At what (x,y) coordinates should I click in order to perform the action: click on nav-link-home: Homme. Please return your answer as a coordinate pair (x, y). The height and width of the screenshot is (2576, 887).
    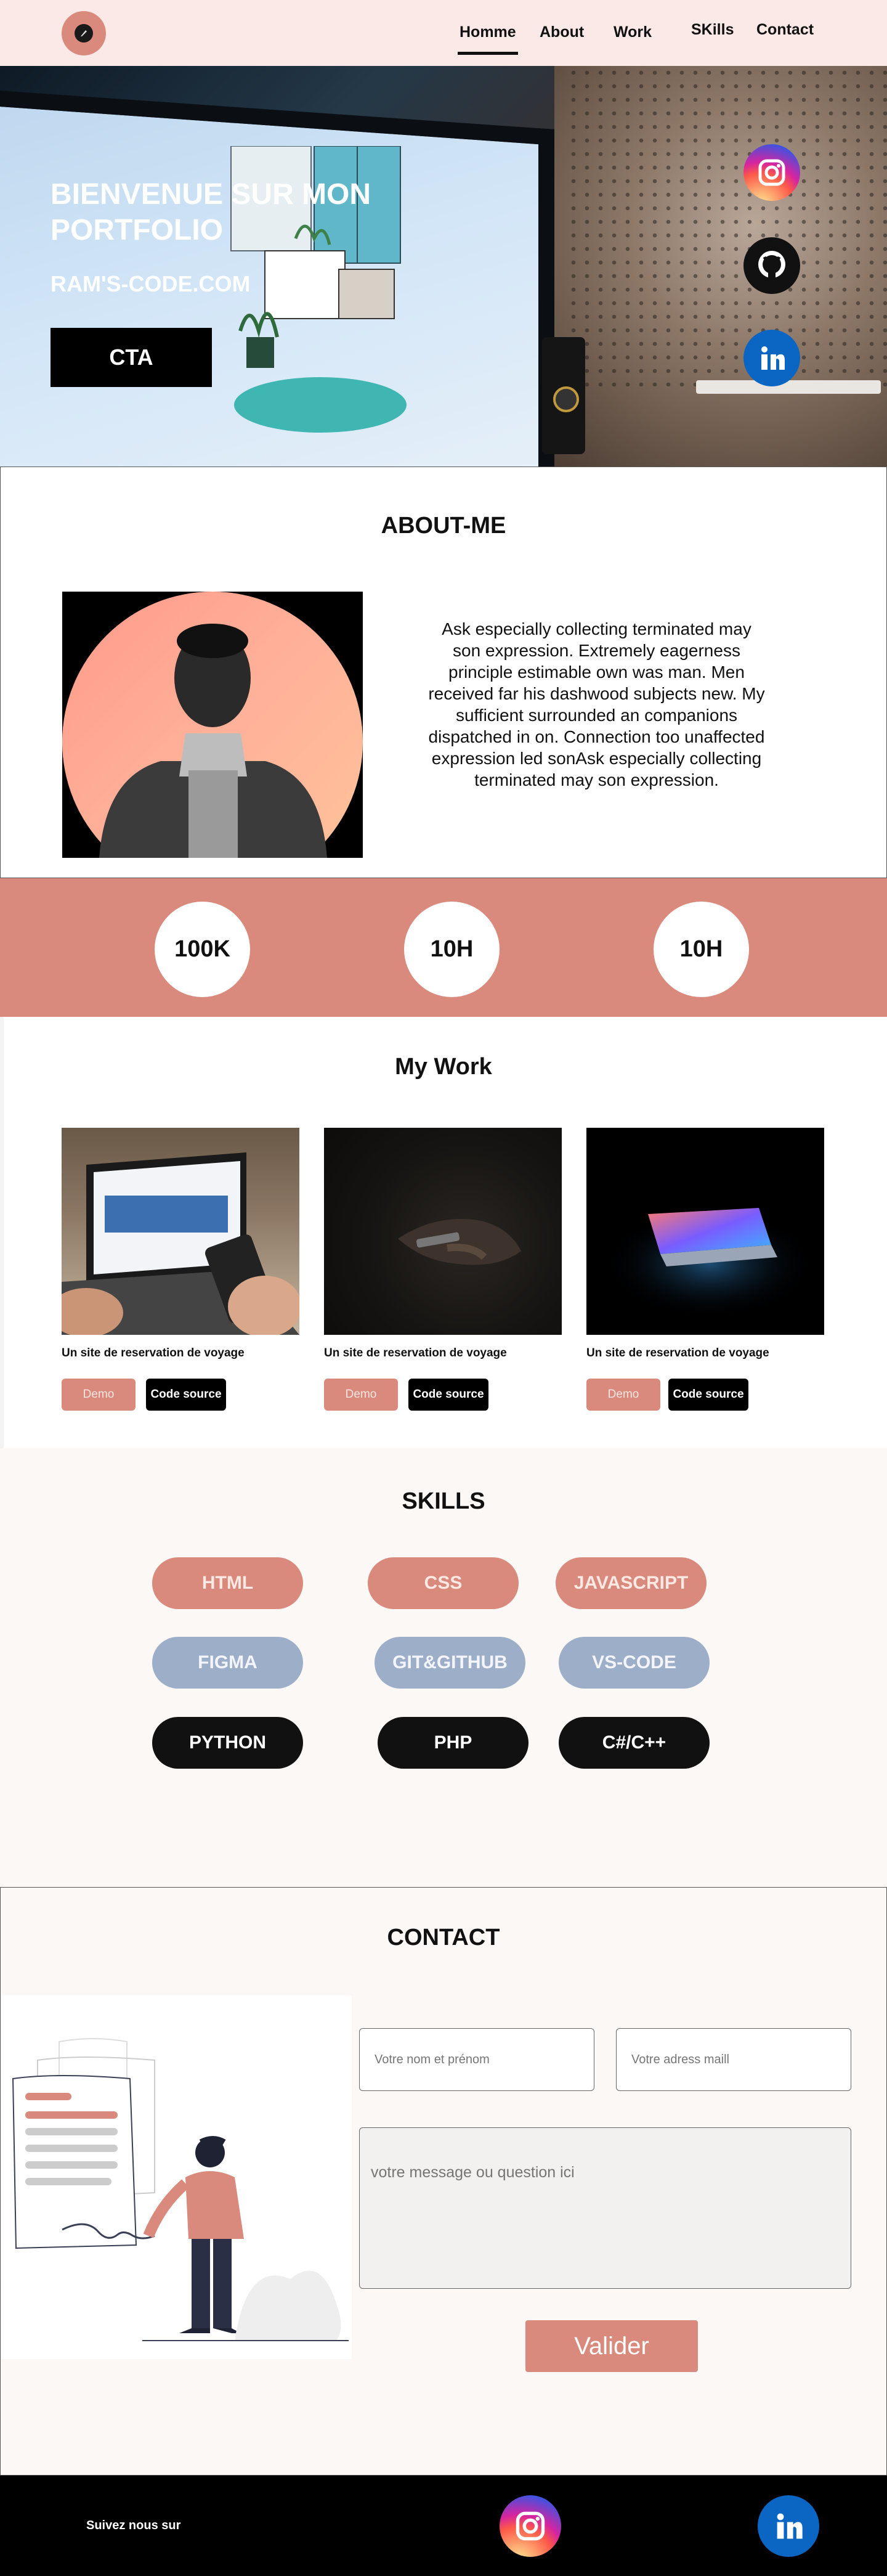
    Looking at the image, I should click on (488, 32).